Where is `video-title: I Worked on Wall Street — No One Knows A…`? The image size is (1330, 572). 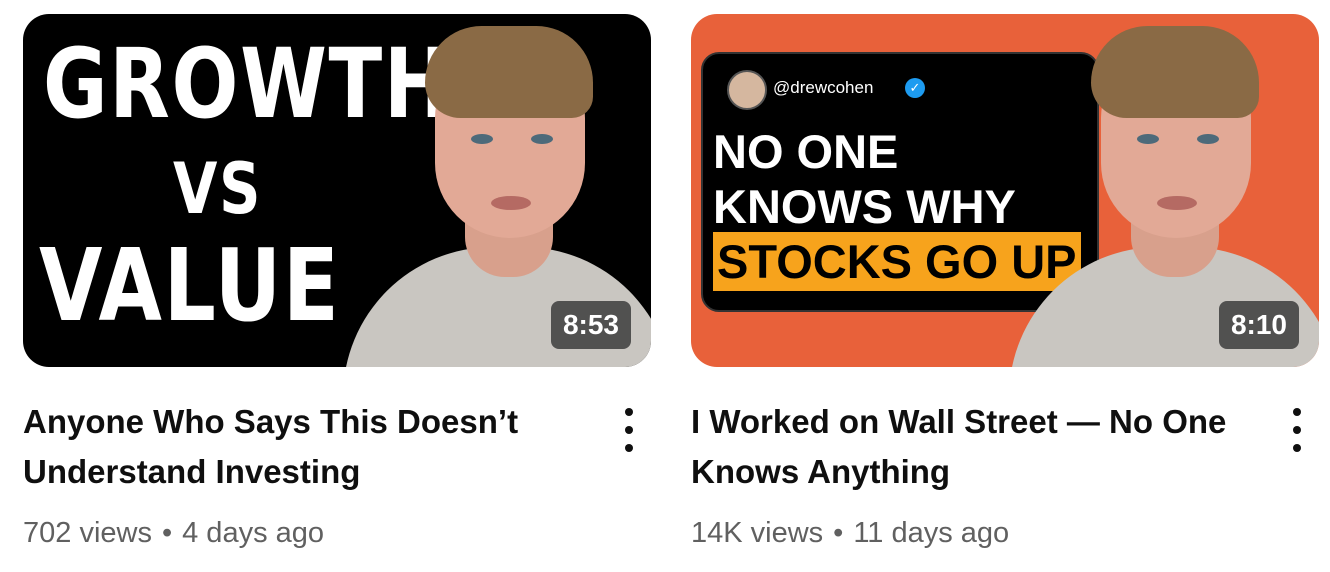 video-title: I Worked on Wall Street — No One Knows A… is located at coordinates (961, 447).